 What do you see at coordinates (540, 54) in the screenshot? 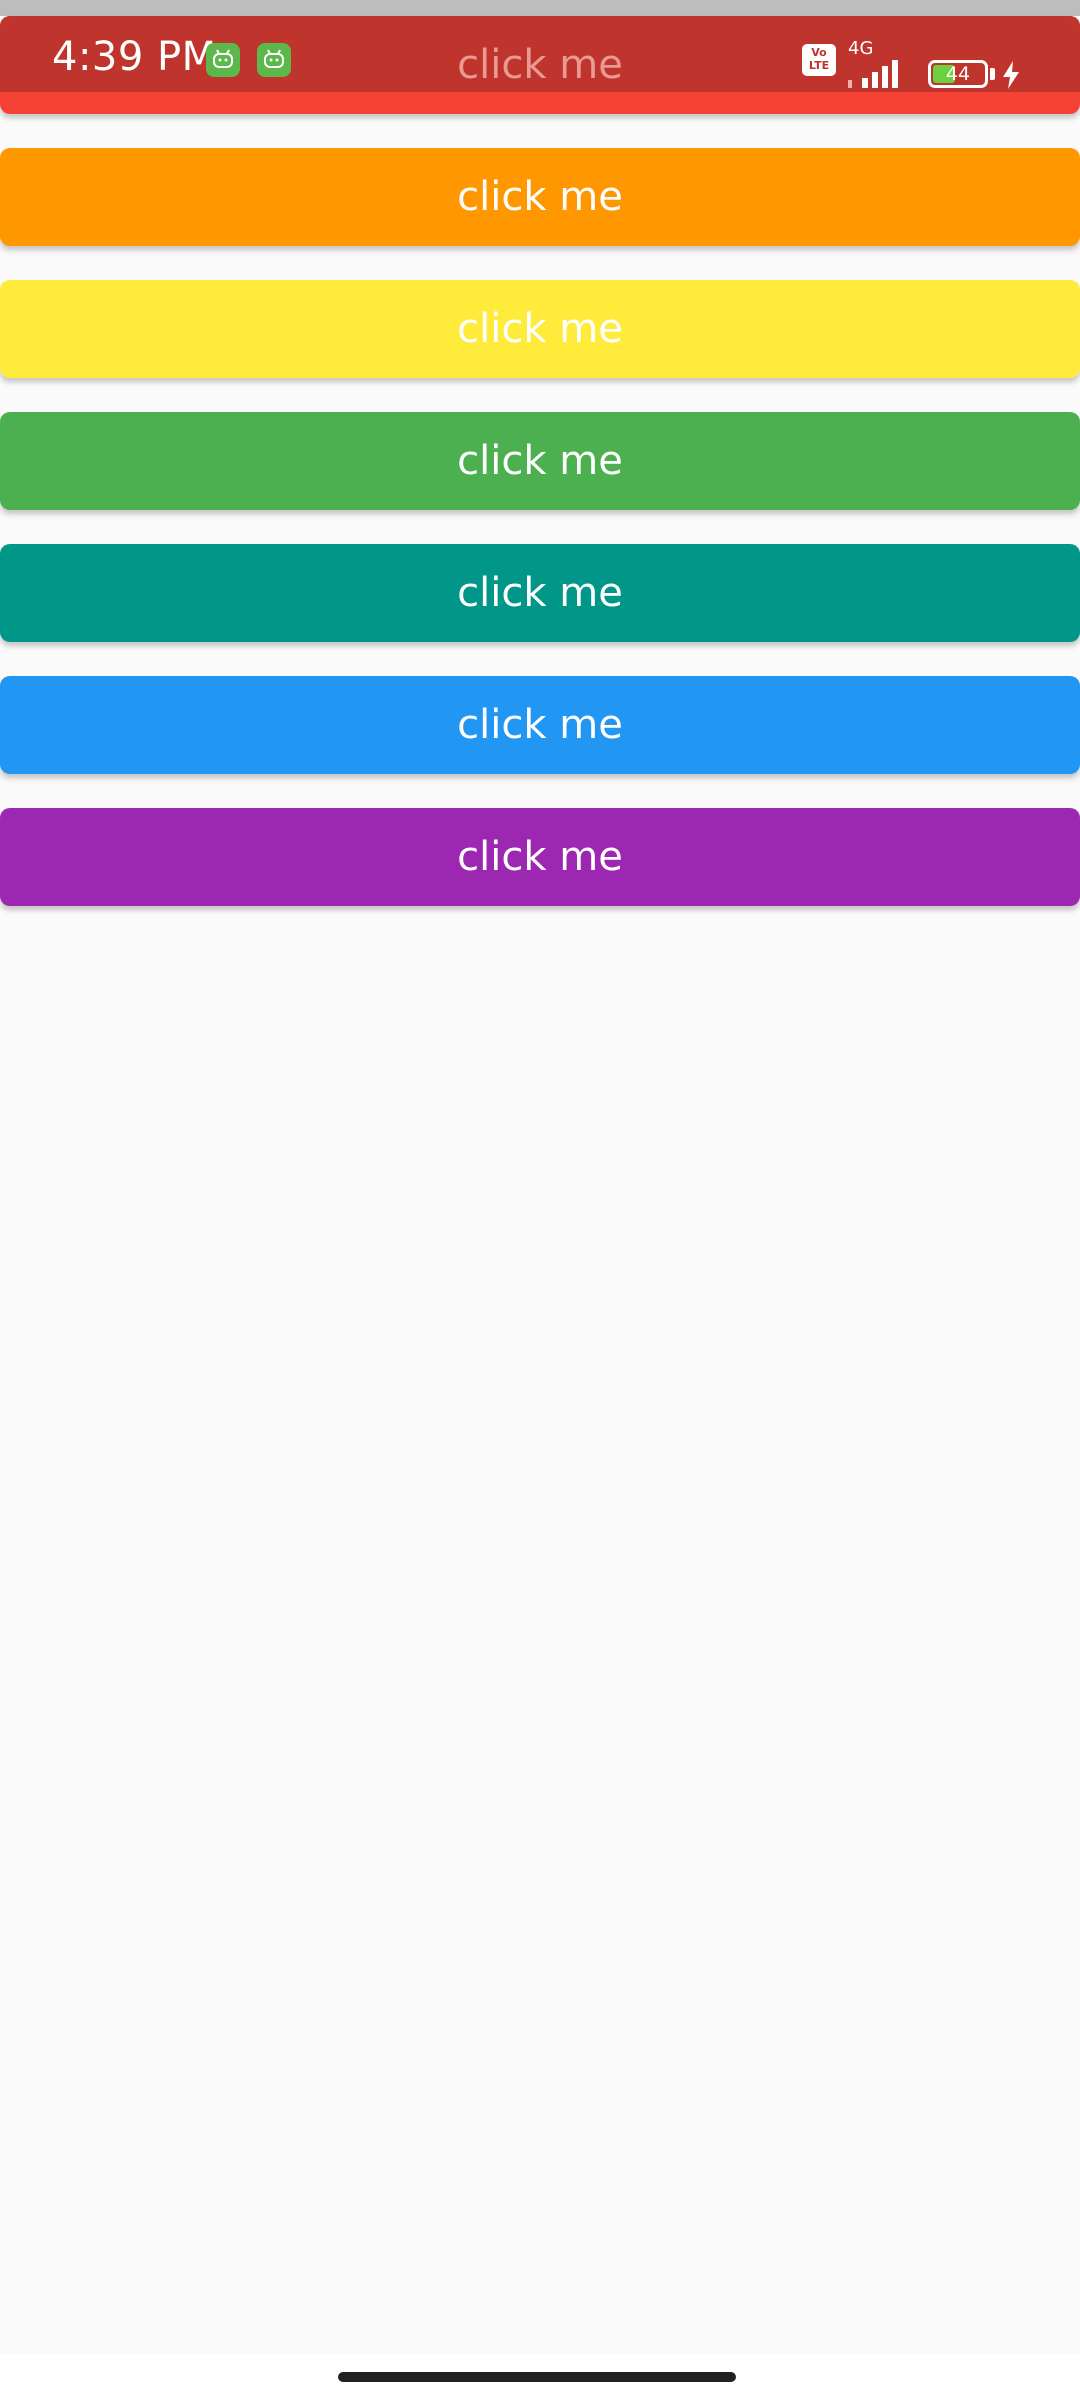
I see `status-bar: click me 4:39 PM Vo LTE 4G 44` at bounding box center [540, 54].